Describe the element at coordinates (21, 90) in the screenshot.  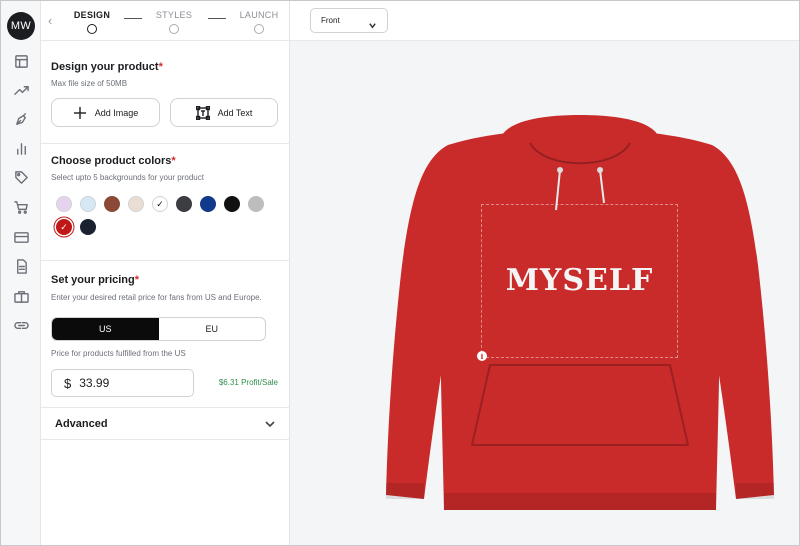
I see `trending-icon` at that location.